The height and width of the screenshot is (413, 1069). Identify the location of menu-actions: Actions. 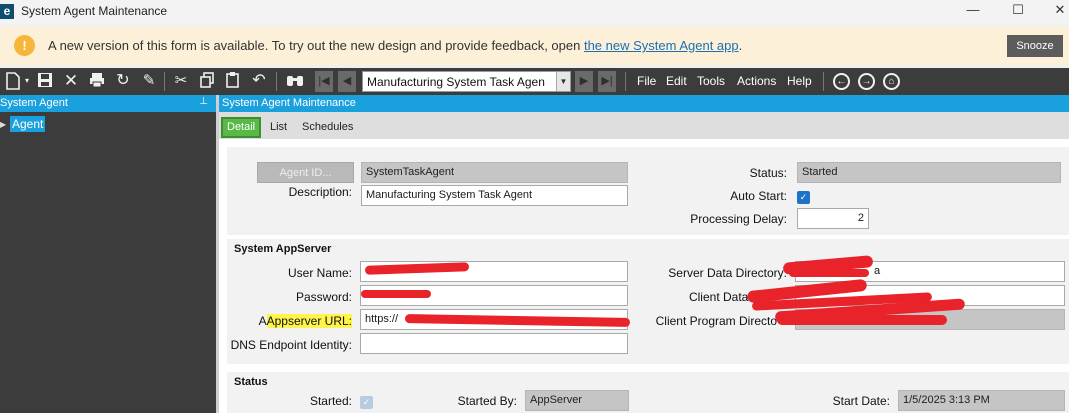
(756, 81).